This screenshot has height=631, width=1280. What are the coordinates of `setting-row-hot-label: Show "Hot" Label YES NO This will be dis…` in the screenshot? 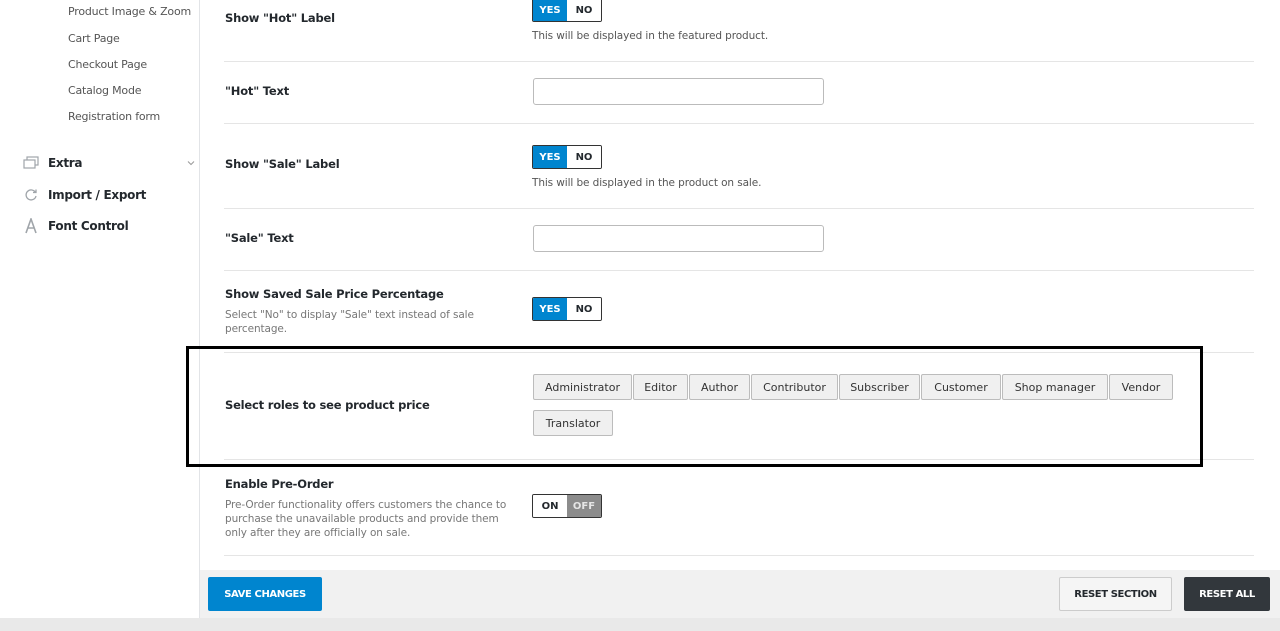 It's located at (739, 31).